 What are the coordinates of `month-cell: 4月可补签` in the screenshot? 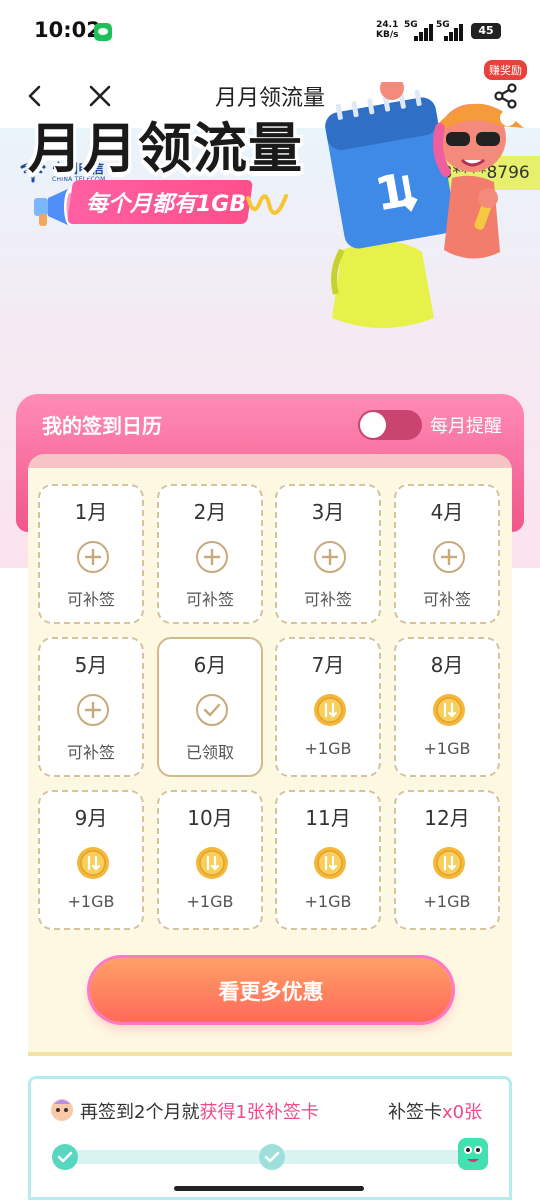 It's located at (447, 554).